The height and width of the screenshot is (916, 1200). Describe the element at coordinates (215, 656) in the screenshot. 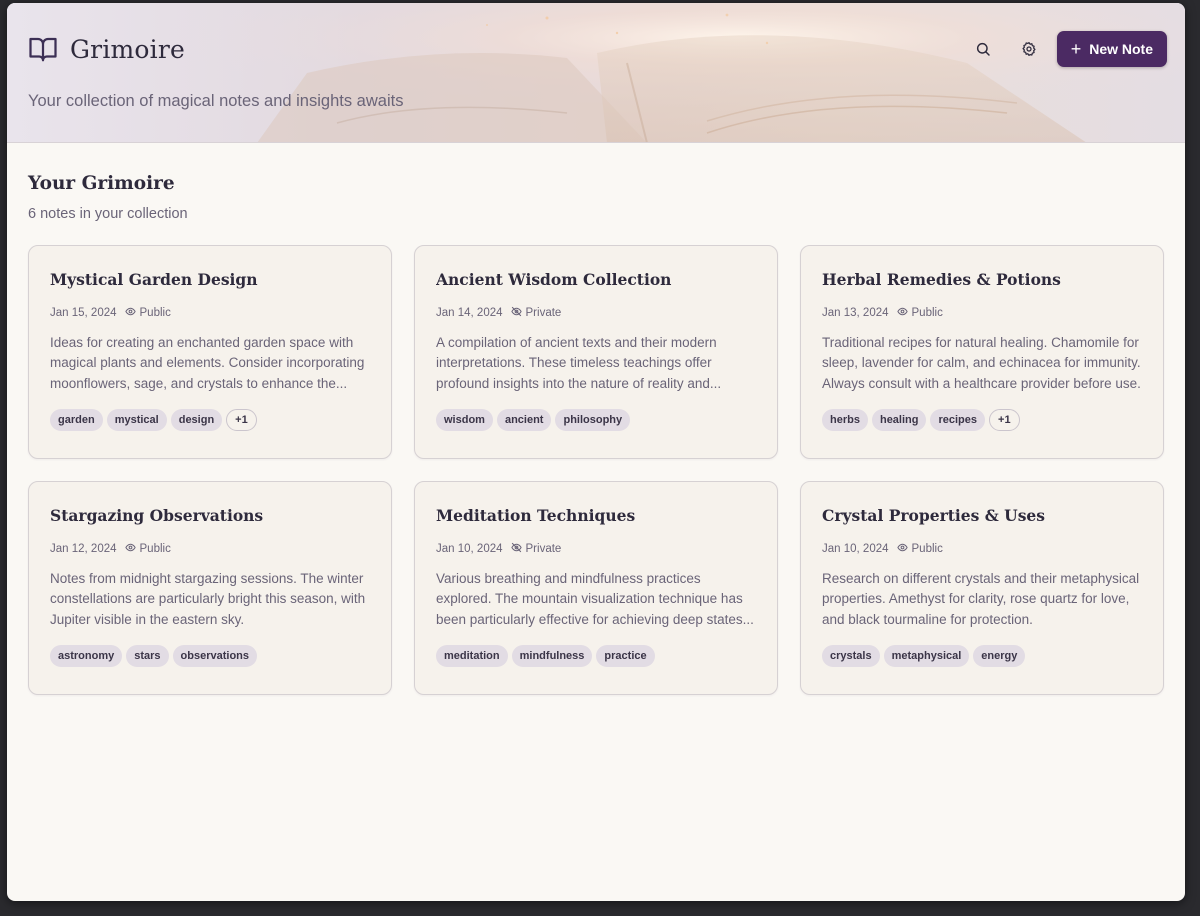

I see `tag-chip: observations` at that location.